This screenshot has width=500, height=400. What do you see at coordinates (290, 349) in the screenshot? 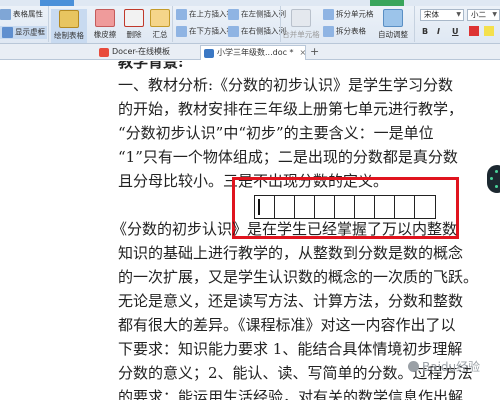
I see `doc-line: 下要求：知识能力要求 1、能结合具体情境初步理解` at bounding box center [290, 349].